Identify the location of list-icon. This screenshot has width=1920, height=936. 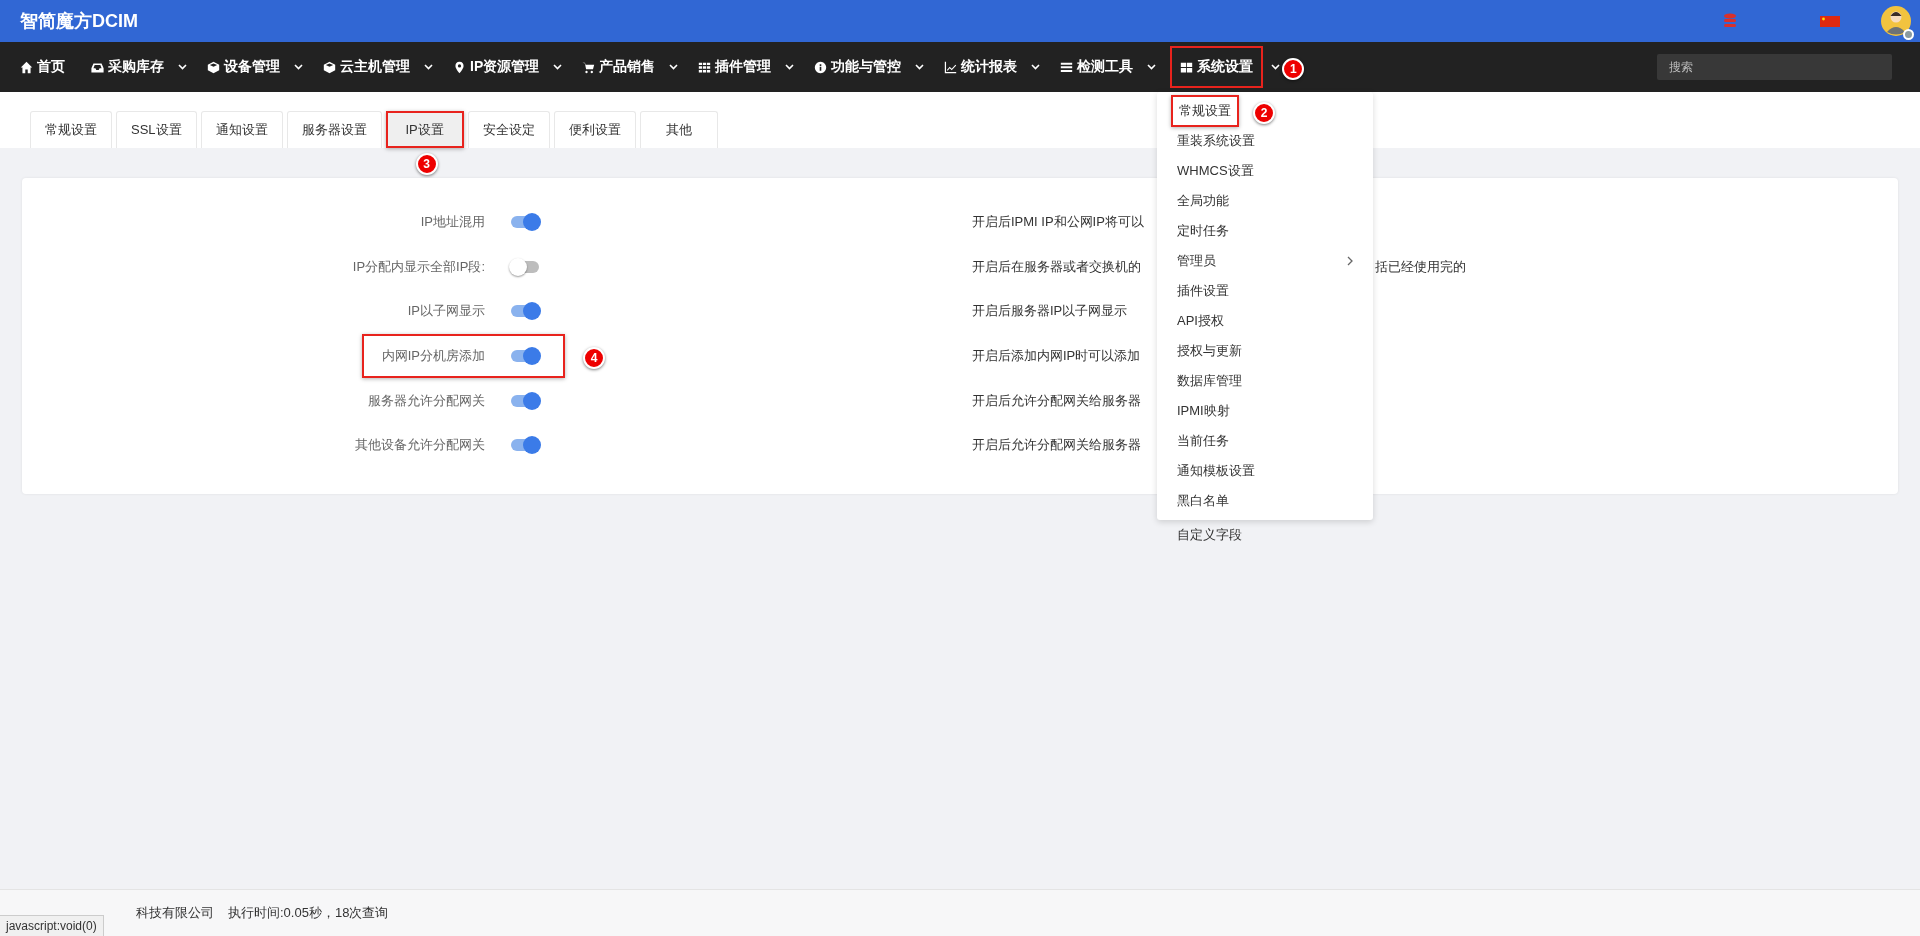
(1067, 67).